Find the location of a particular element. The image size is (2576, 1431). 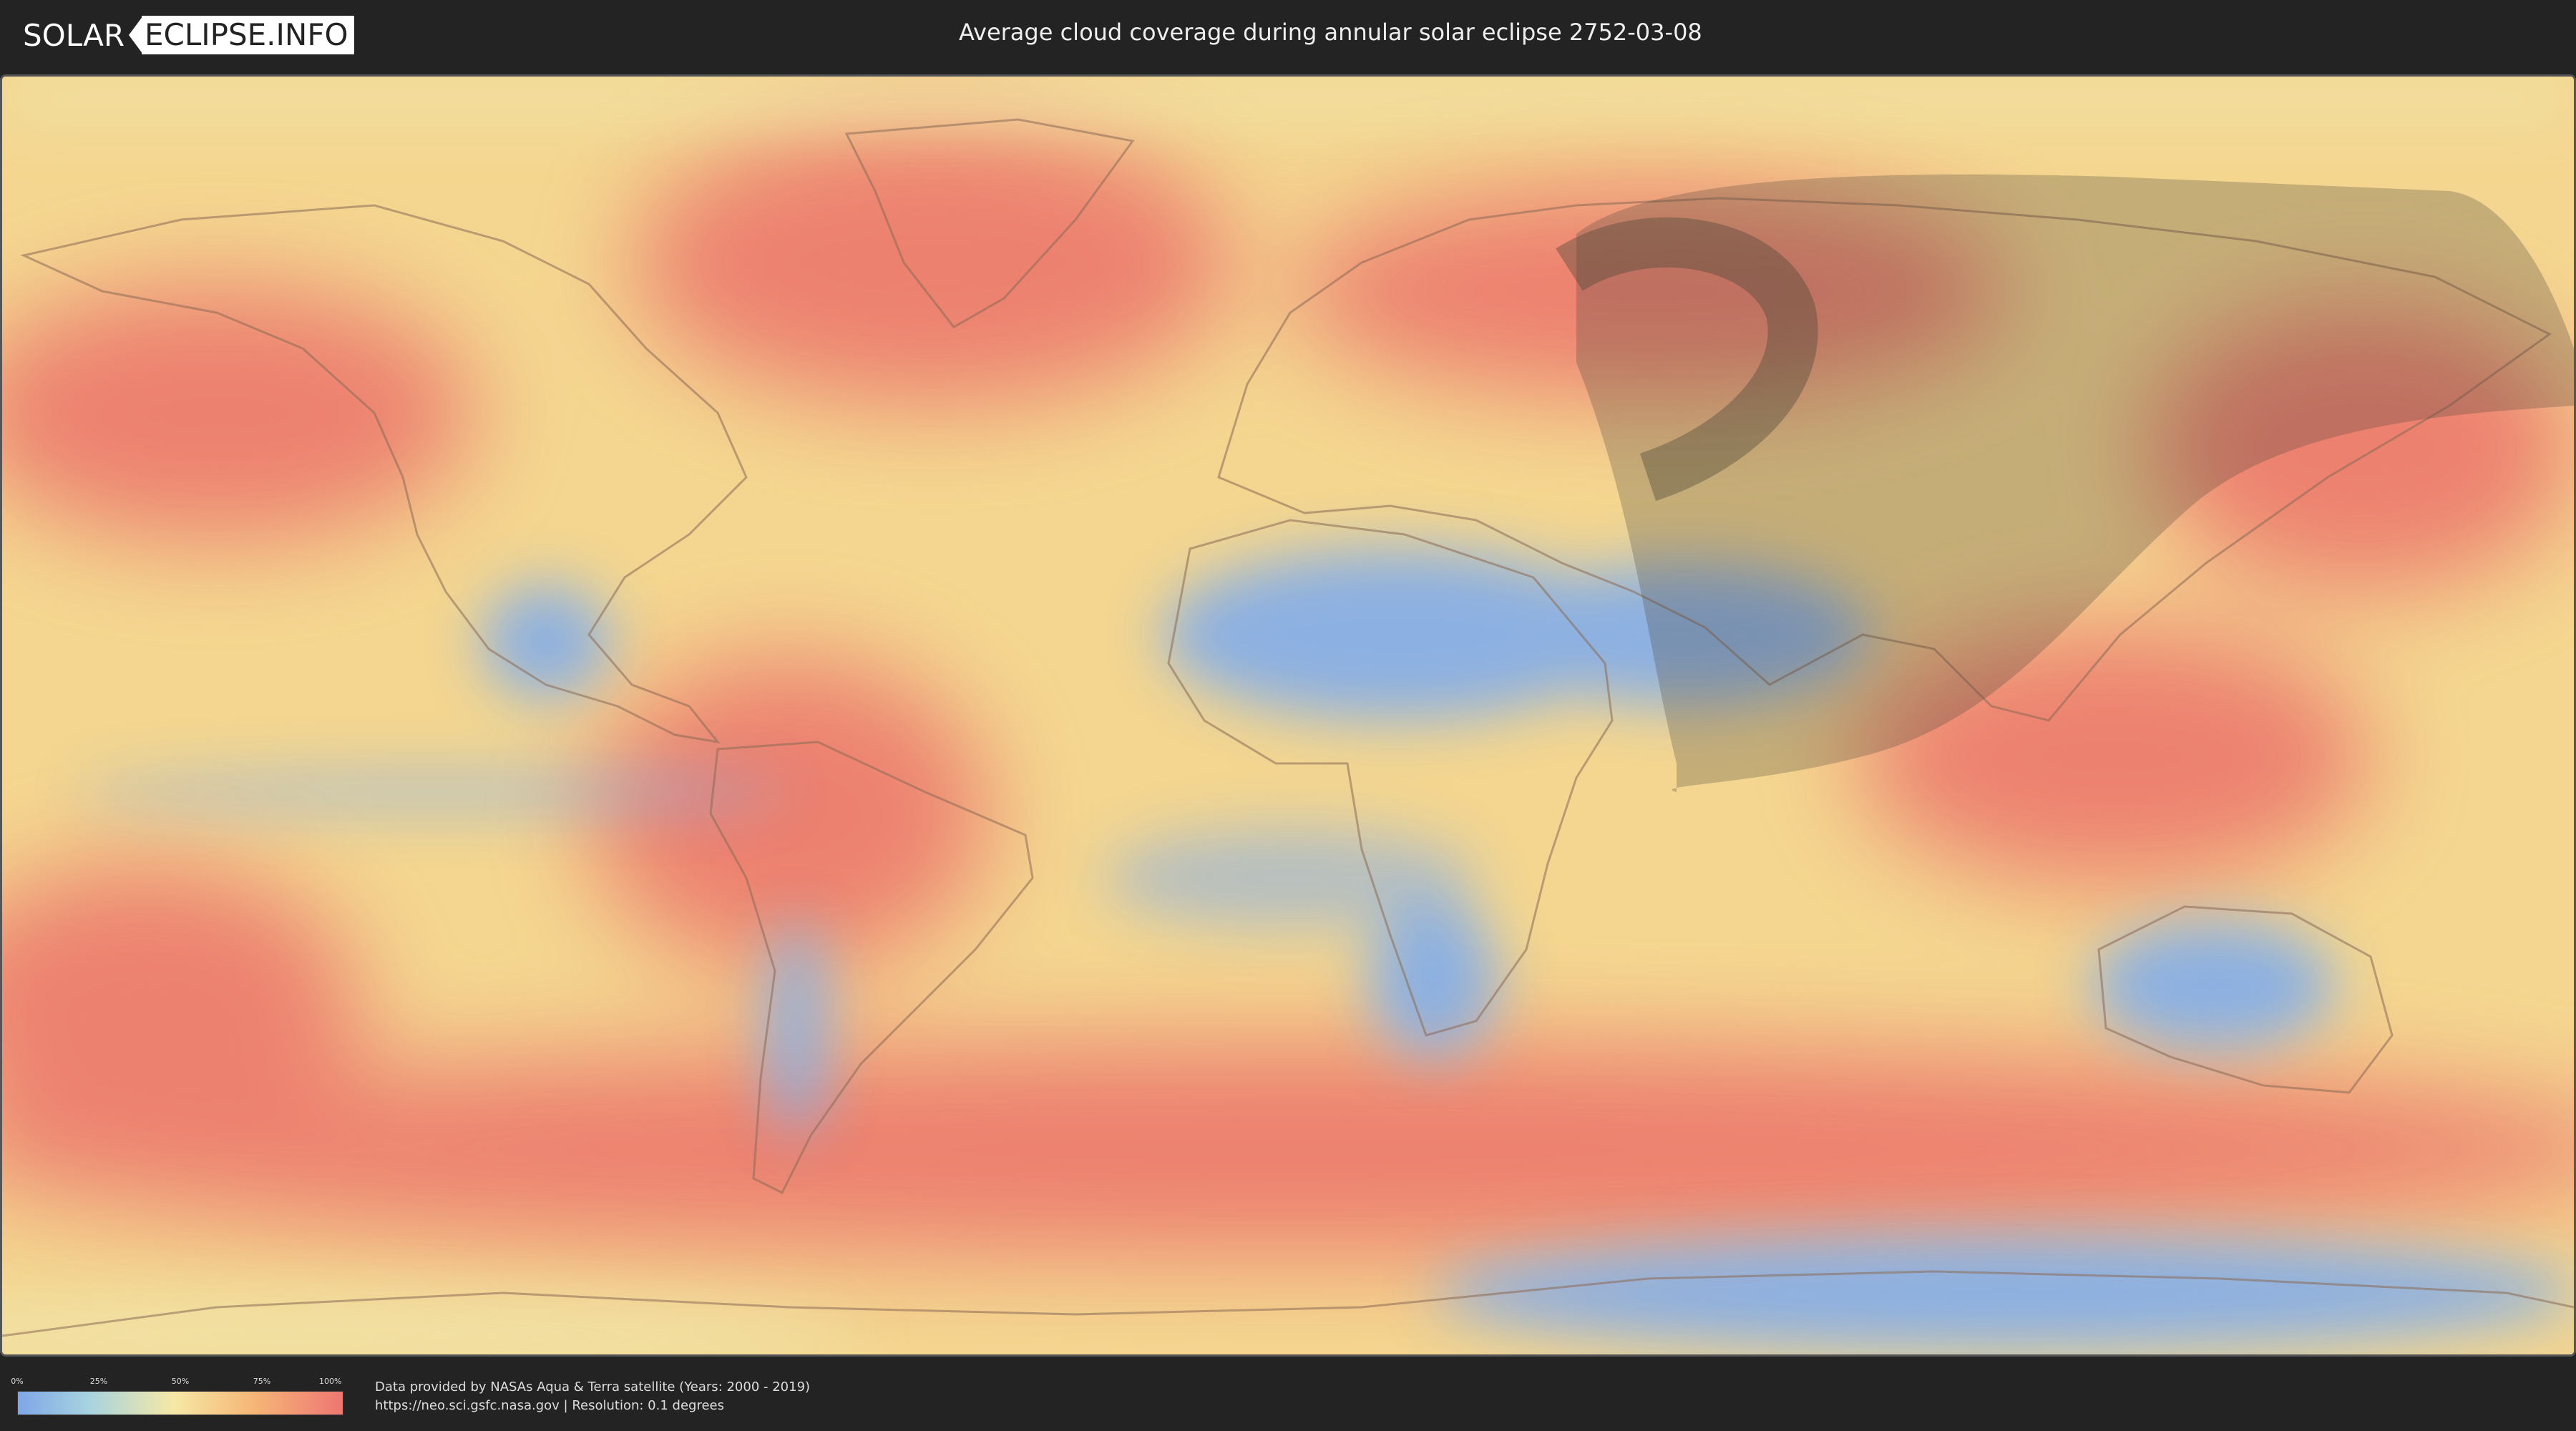

legend-ticks: 0% 25% 50% 75% 100% is located at coordinates (177, 1383).